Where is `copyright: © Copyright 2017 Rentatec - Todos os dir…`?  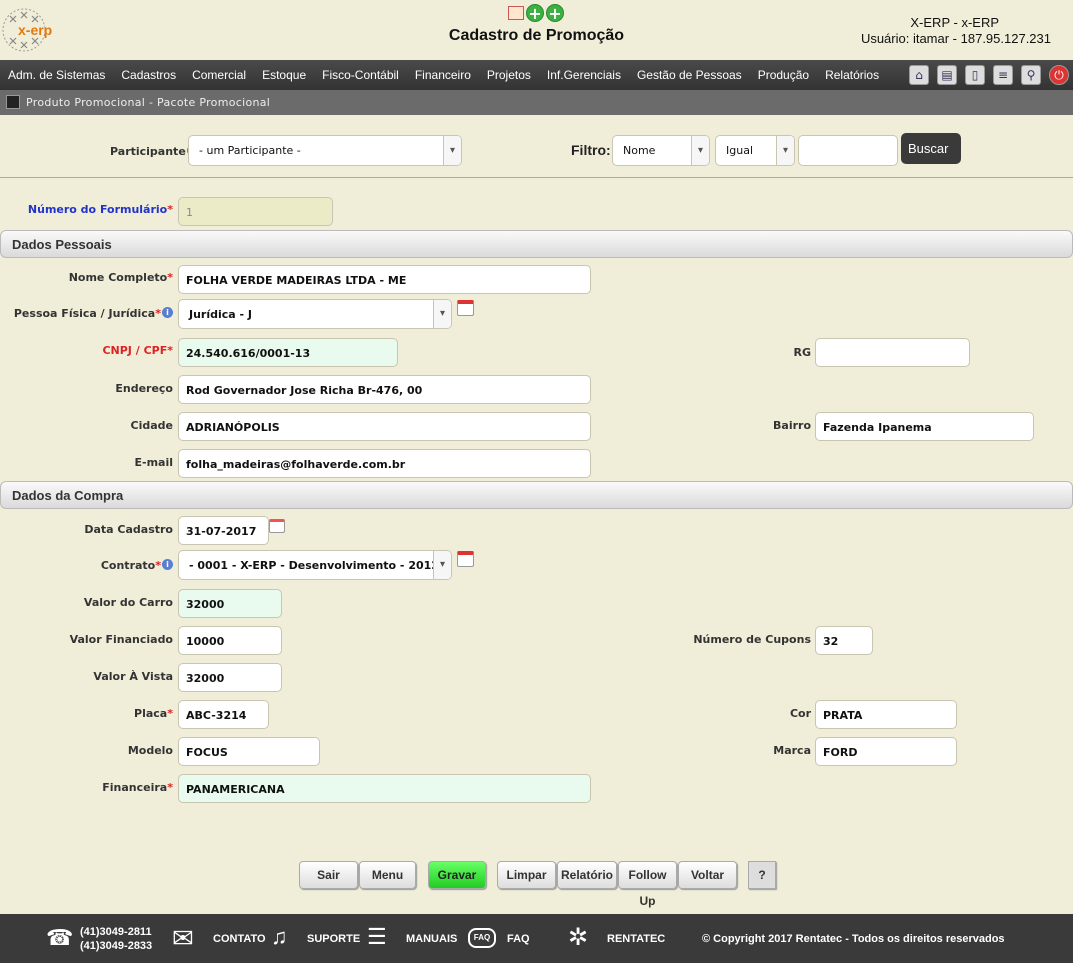 copyright: © Copyright 2017 Rentatec - Todos os dir… is located at coordinates (853, 939).